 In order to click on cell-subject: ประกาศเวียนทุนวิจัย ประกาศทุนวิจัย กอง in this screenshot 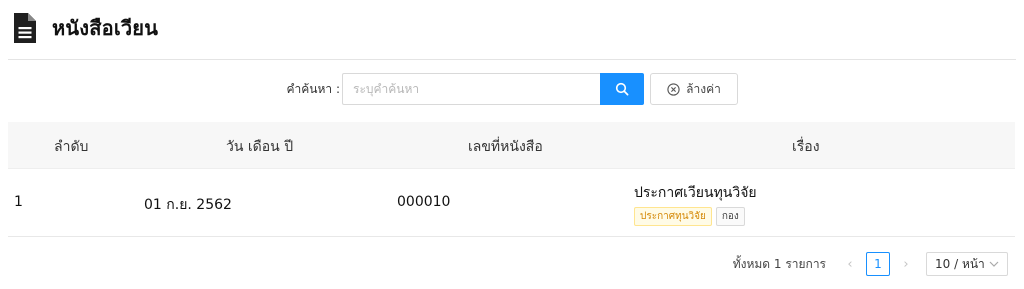, I will do `click(695, 204)`.